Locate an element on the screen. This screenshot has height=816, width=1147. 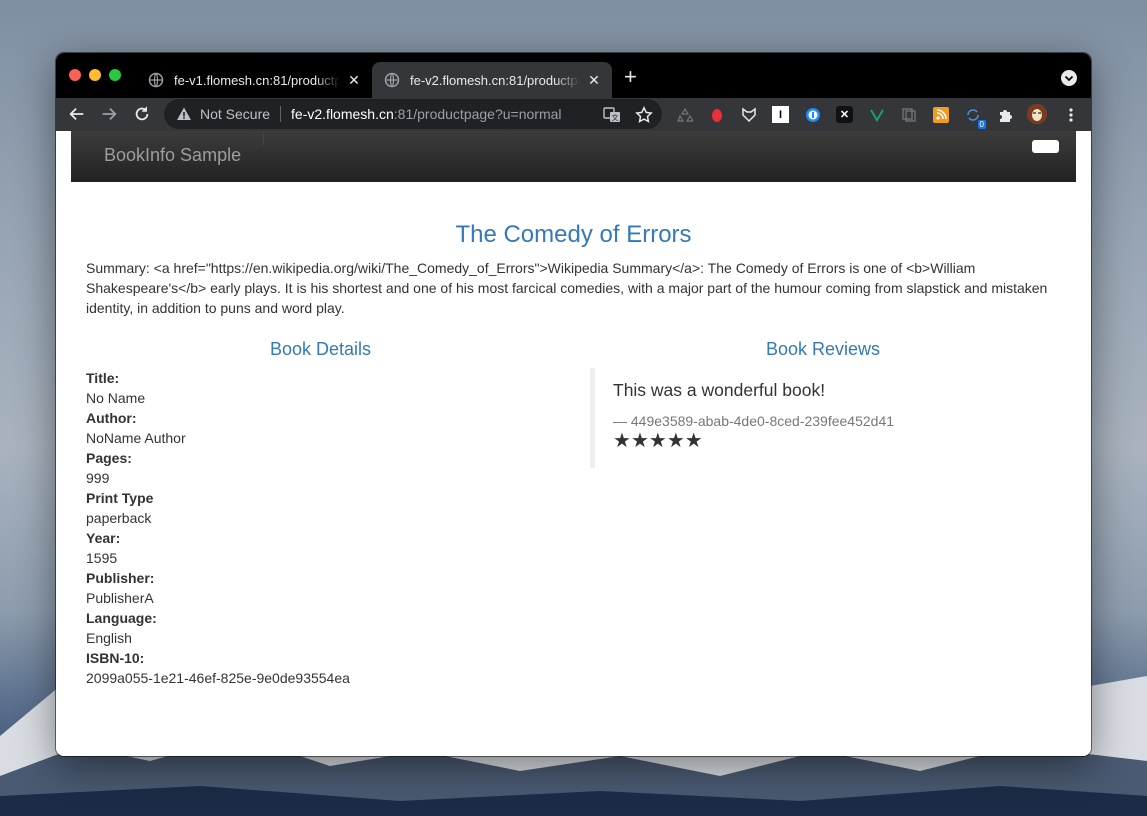
svg-text: 文 is located at coordinates (615, 117).